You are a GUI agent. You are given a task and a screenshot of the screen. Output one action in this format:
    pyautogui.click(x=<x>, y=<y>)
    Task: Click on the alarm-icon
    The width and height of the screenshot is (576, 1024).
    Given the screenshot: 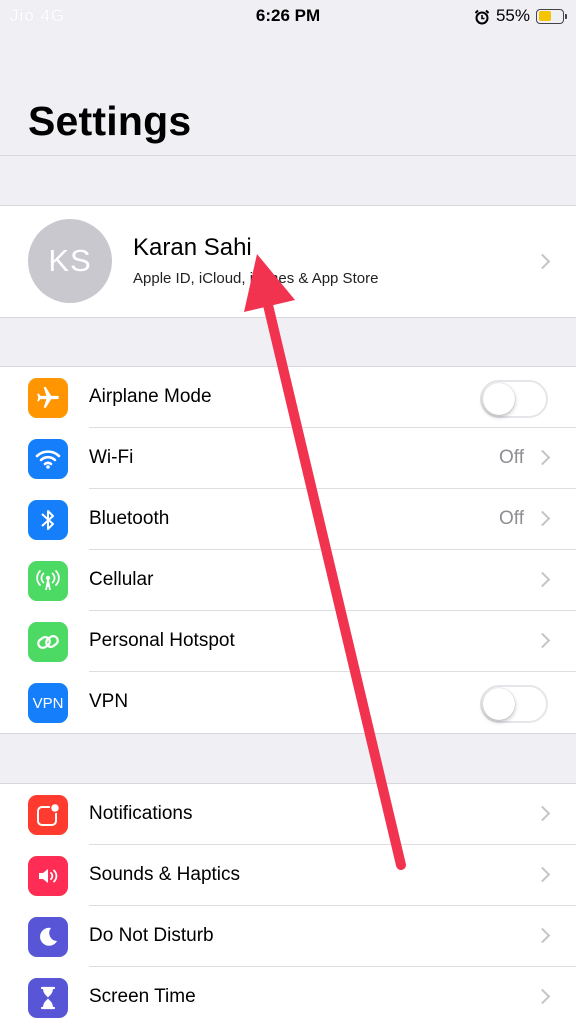 What is the action you would take?
    pyautogui.click(x=482, y=17)
    